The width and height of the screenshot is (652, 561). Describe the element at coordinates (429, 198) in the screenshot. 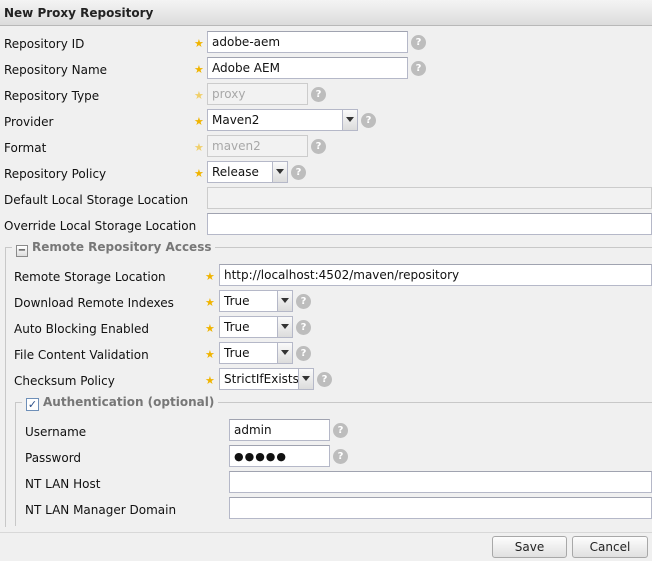

I see `default-storage-input` at that location.